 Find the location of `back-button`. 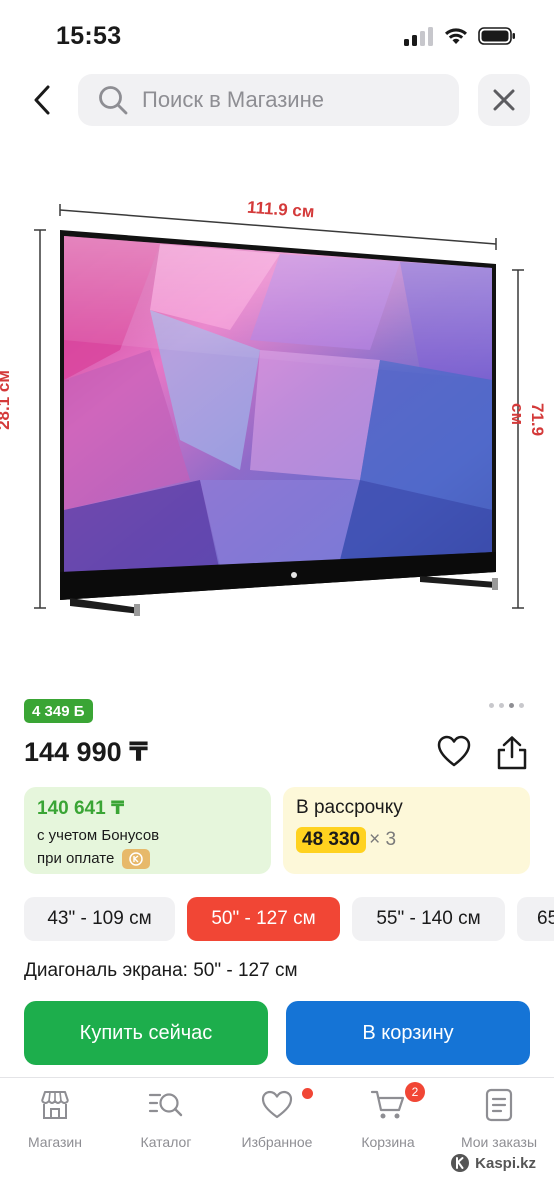

back-button is located at coordinates (42, 100).